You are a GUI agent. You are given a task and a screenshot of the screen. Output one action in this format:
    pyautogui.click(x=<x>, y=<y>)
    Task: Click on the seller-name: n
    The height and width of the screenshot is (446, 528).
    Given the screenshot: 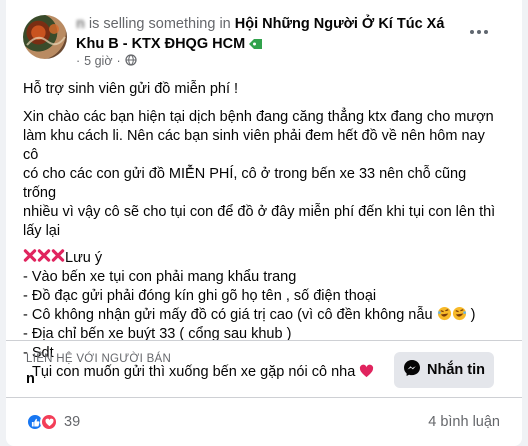 What is the action you would take?
    pyautogui.click(x=30, y=379)
    